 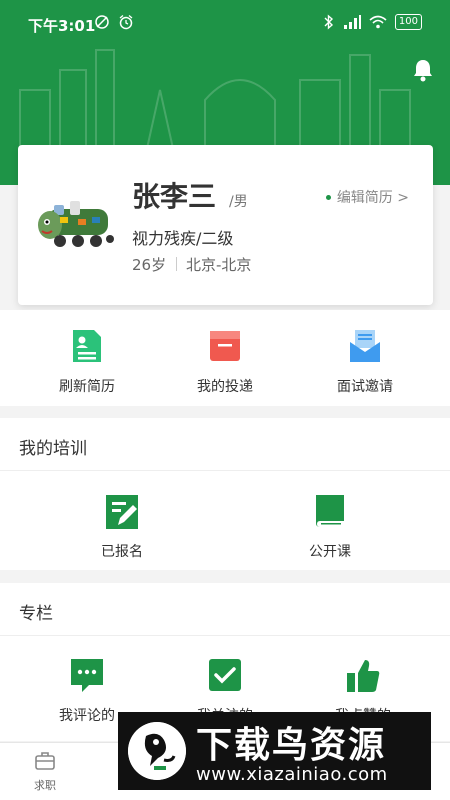 What do you see at coordinates (122, 512) in the screenshot?
I see `edit-form-icon` at bounding box center [122, 512].